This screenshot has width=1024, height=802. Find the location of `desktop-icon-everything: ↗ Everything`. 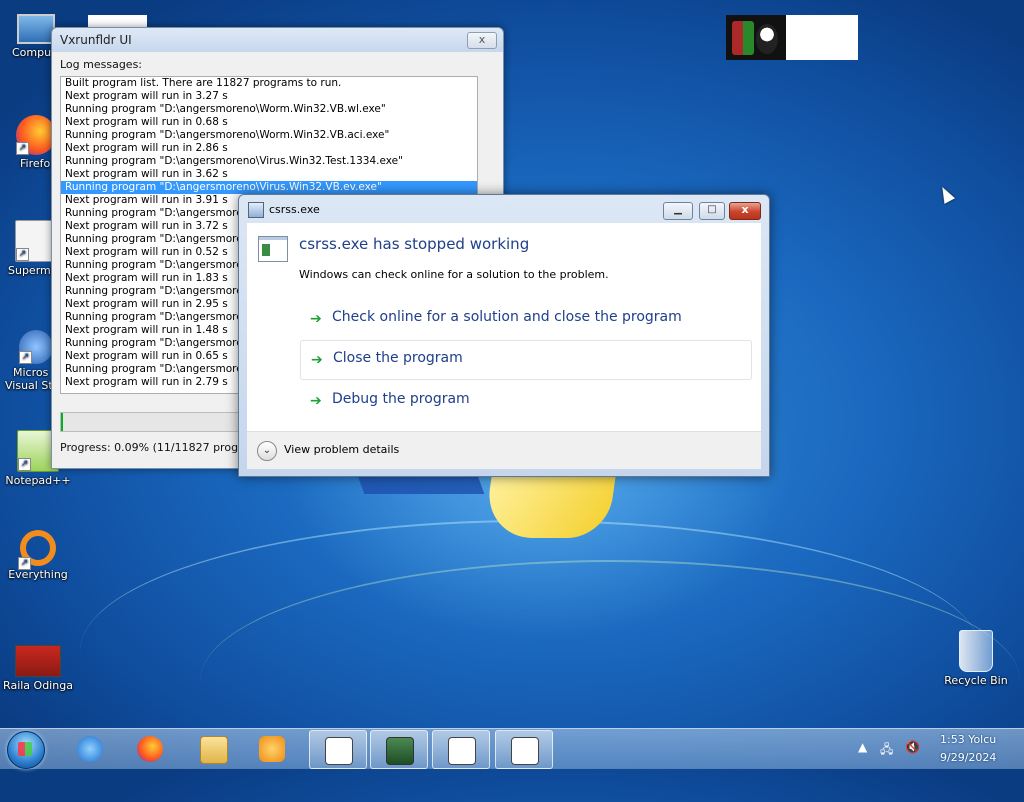

desktop-icon-everything: ↗ Everything is located at coordinates (38, 555).